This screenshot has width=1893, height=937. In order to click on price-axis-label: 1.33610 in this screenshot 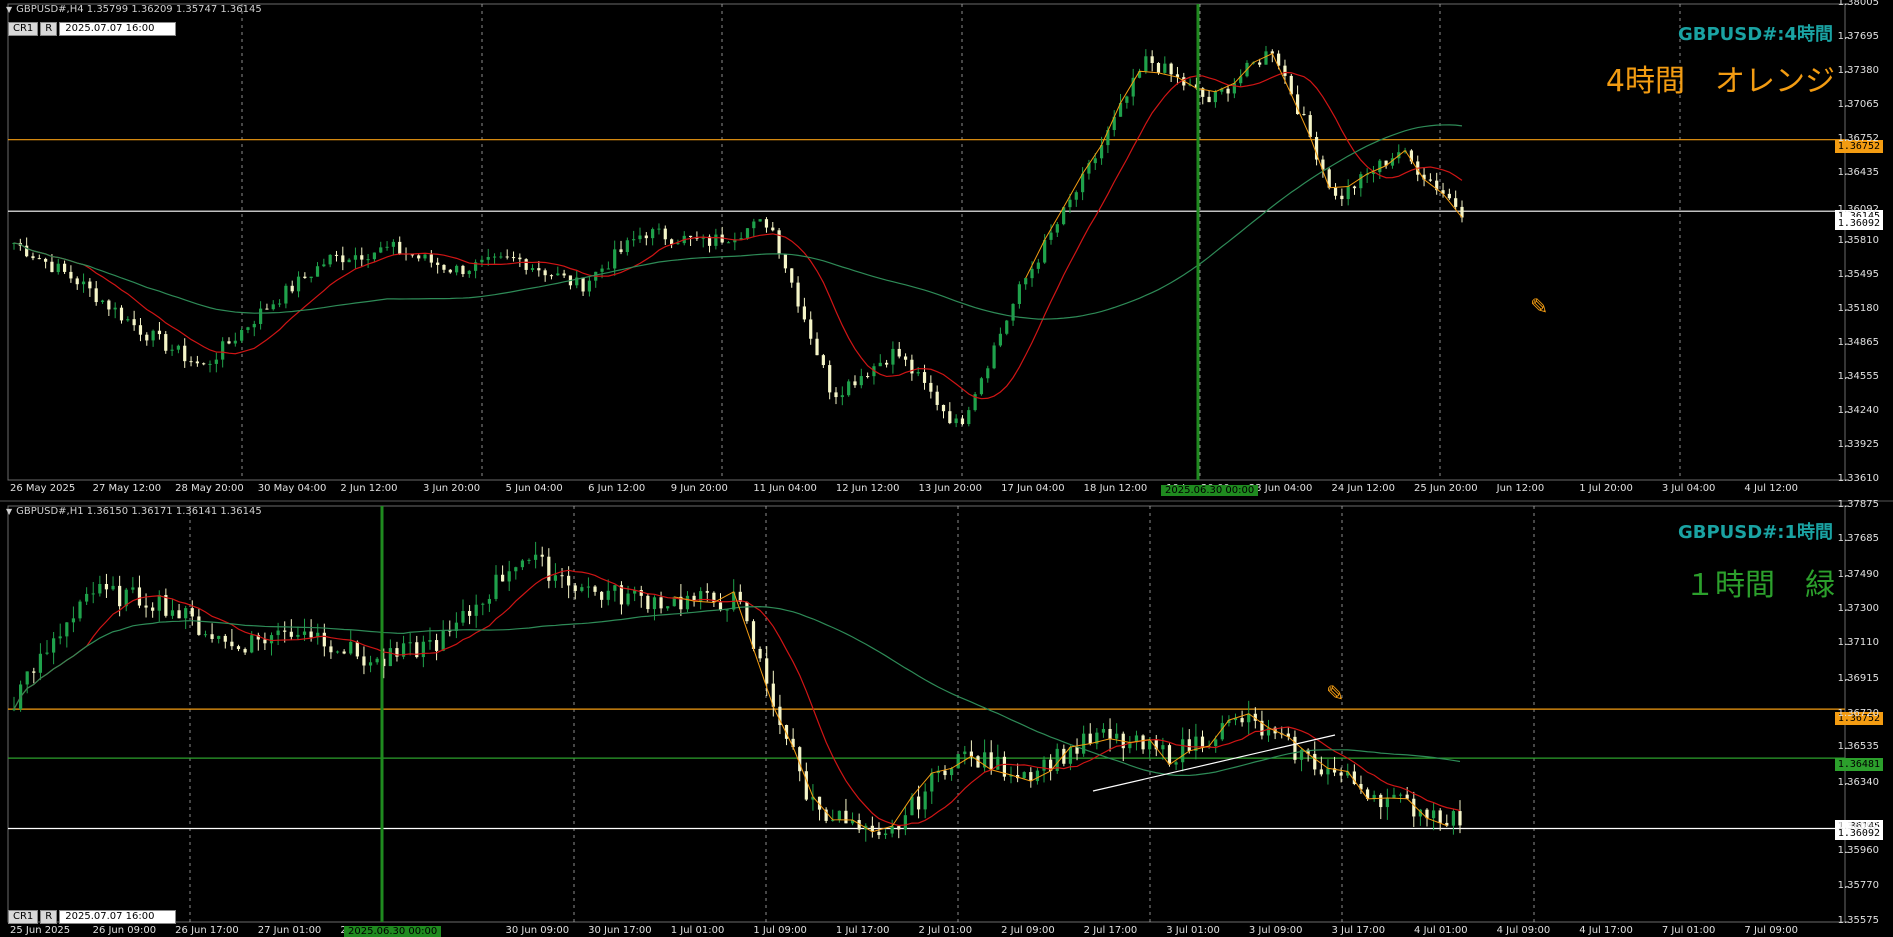, I will do `click(1858, 478)`.